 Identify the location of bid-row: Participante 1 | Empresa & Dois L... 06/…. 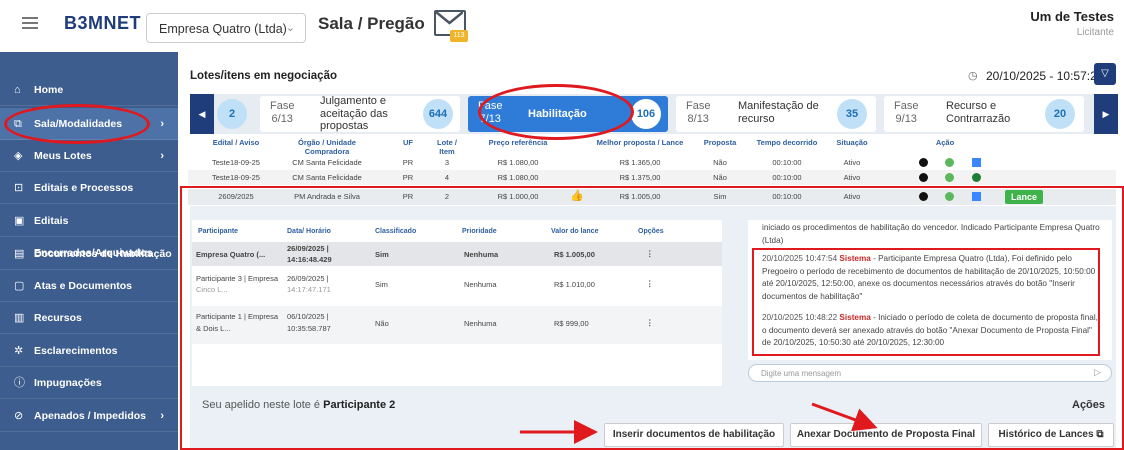
(457, 325).